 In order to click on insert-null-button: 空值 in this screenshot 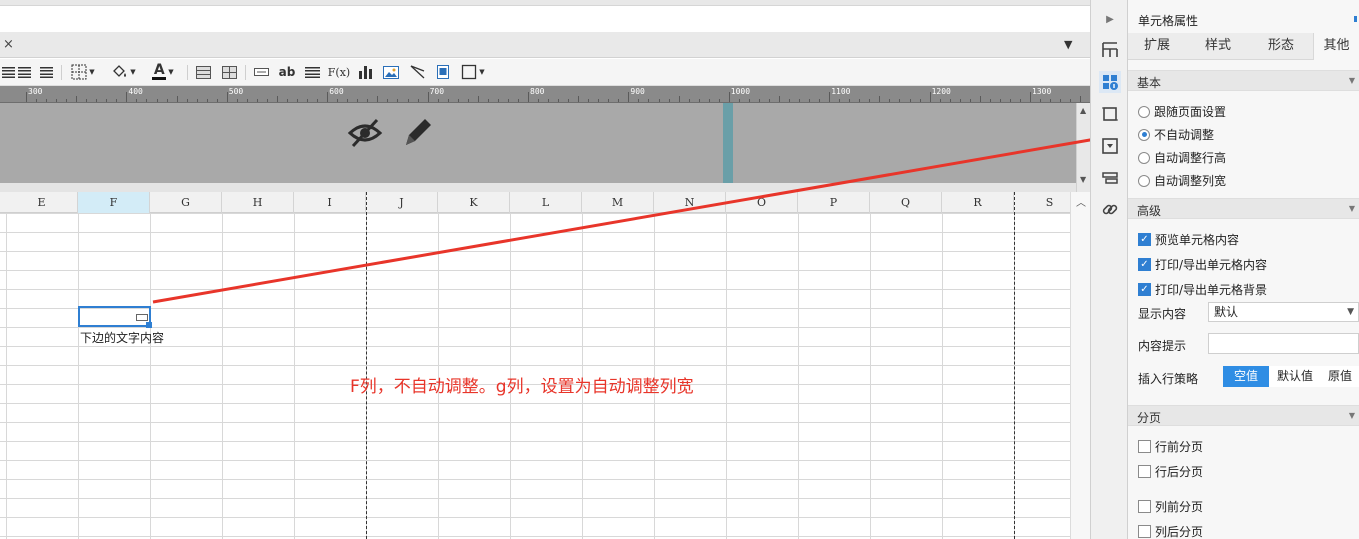, I will do `click(1246, 376)`.